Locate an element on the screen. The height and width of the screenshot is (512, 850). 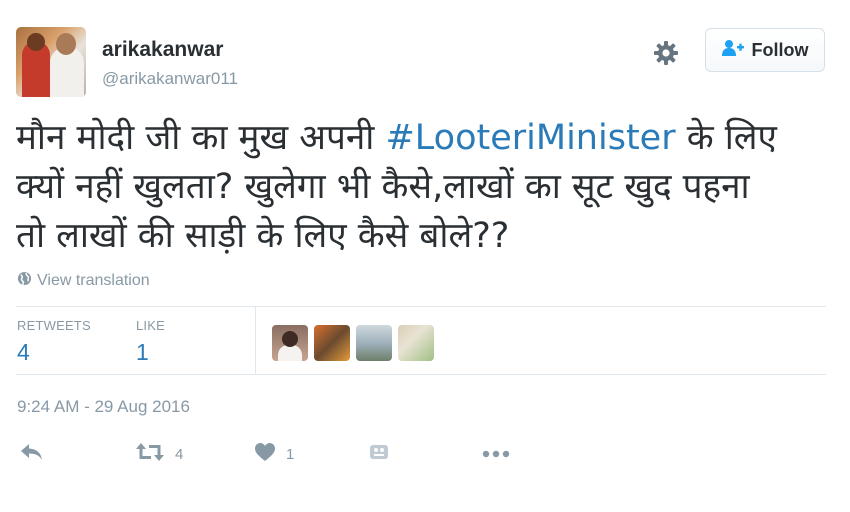
user-avatar is located at coordinates (51, 62).